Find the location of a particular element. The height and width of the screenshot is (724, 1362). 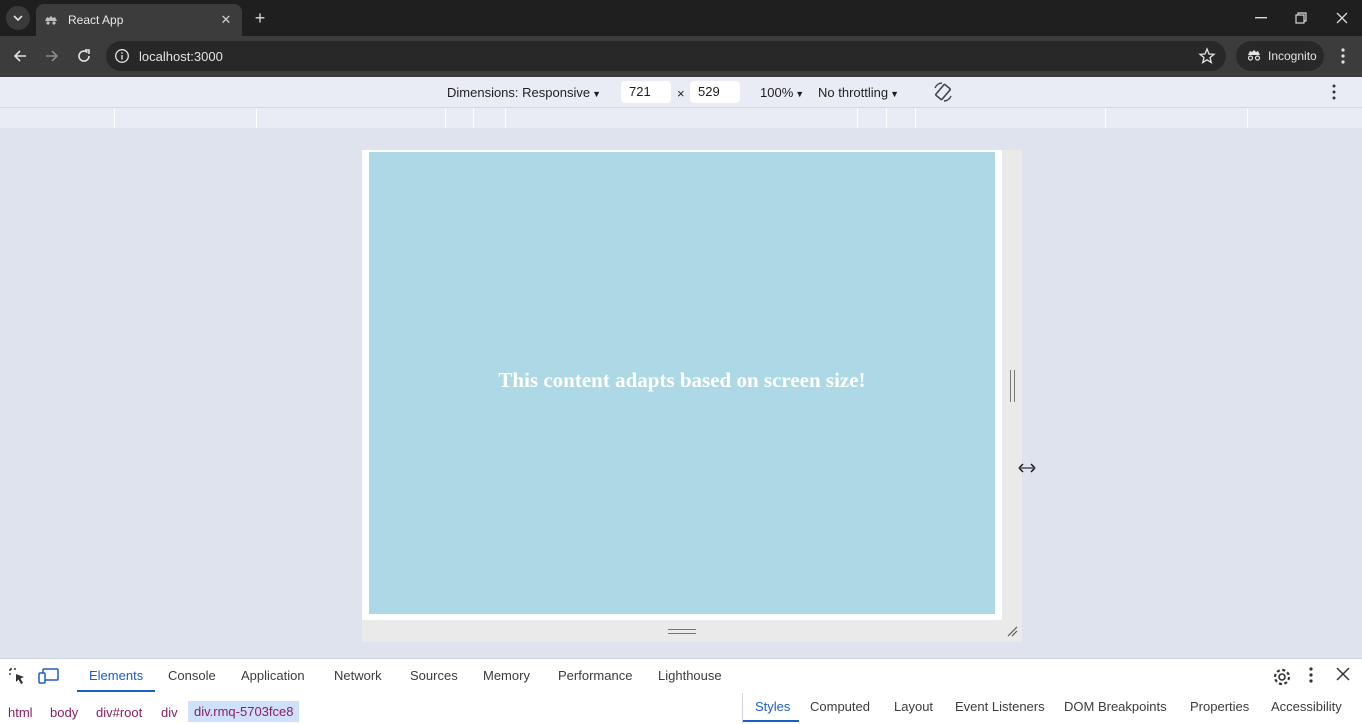

bottom-grip-icon is located at coordinates (682, 631).